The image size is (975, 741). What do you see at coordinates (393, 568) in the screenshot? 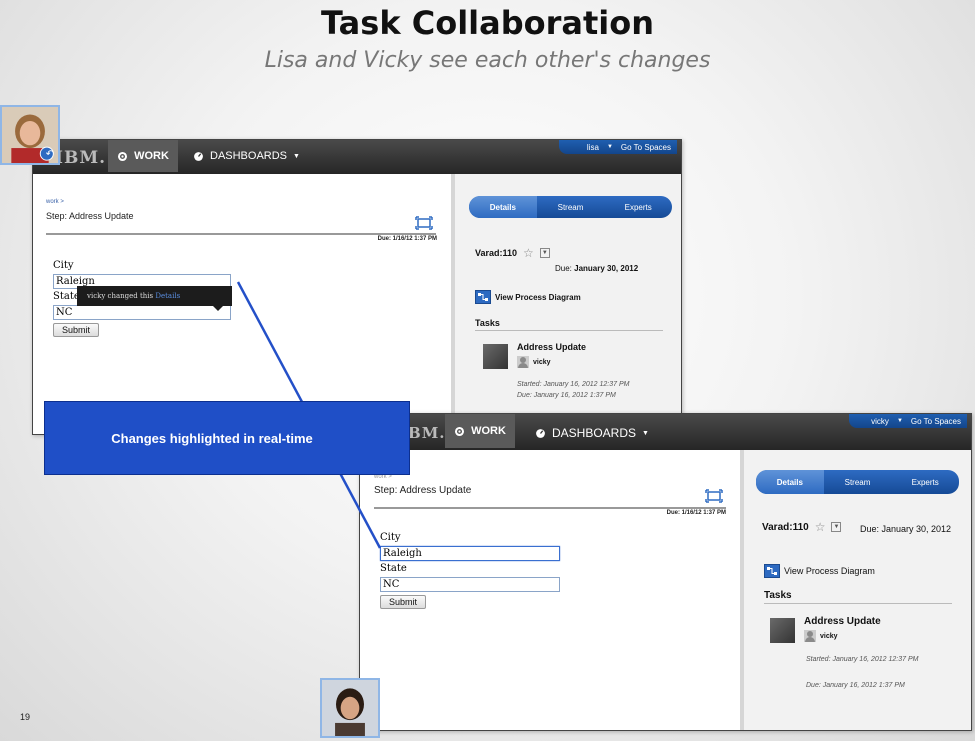
I see `state-label: State` at bounding box center [393, 568].